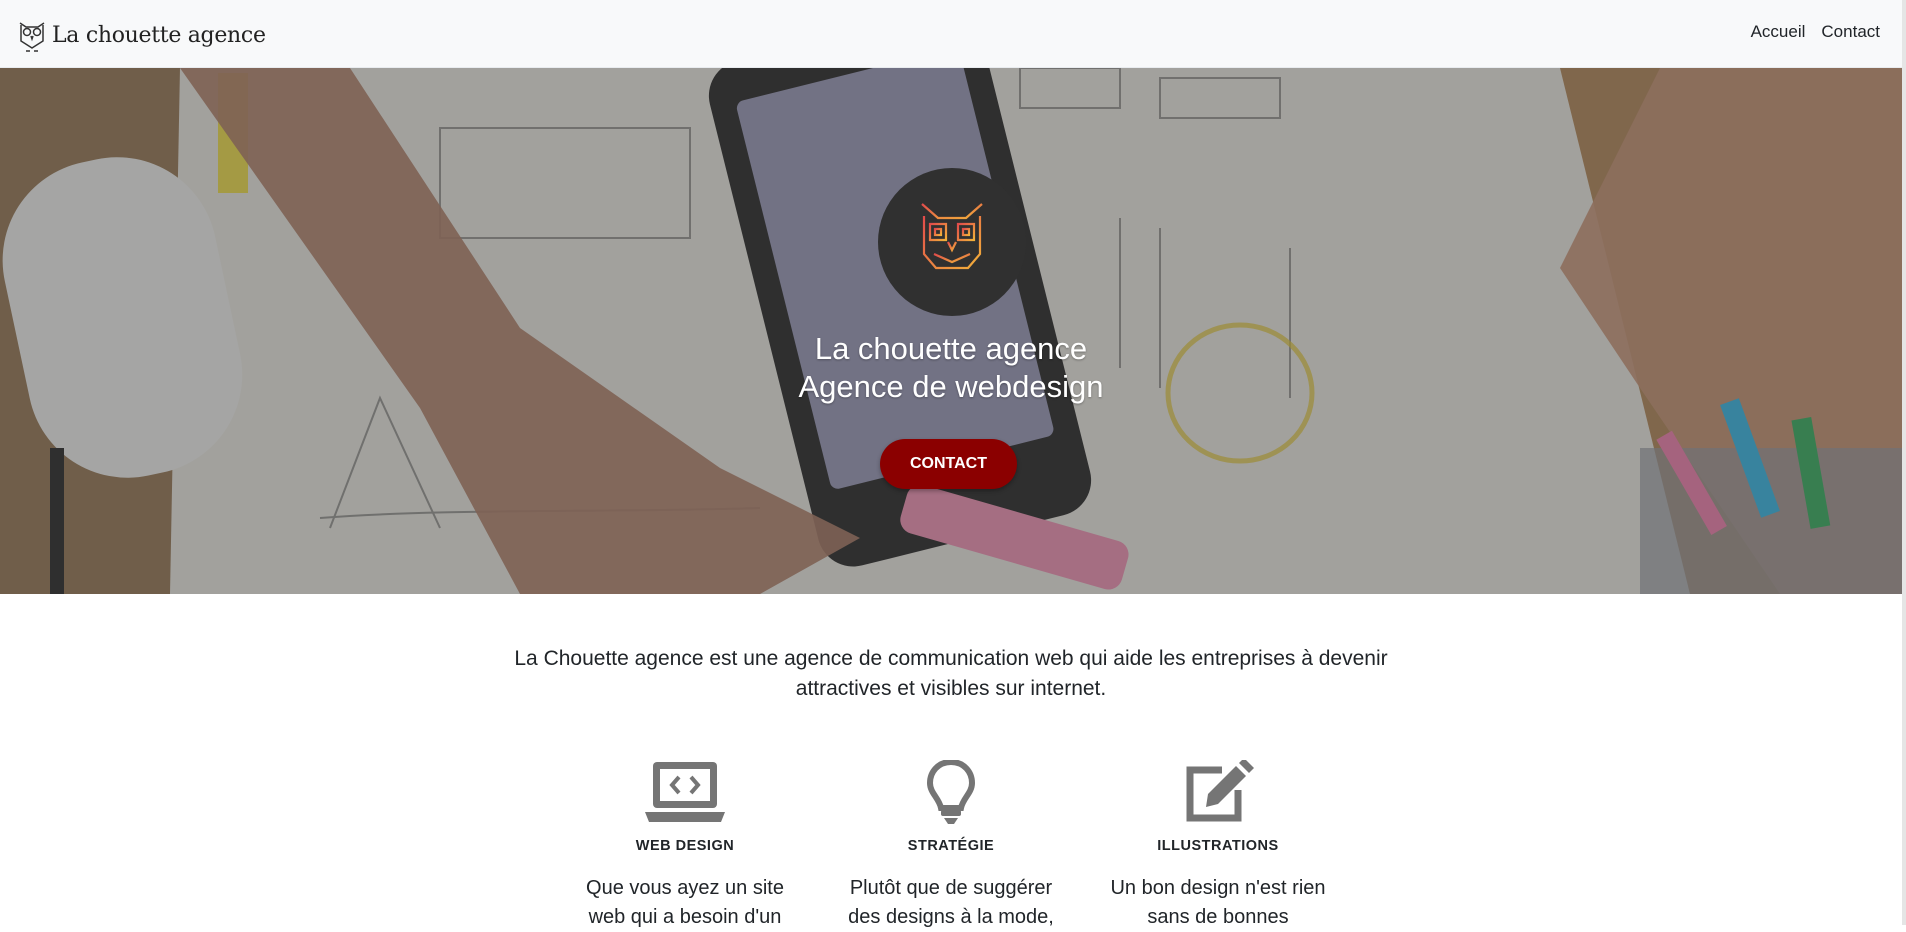 The width and height of the screenshot is (1906, 932). Describe the element at coordinates (1218, 902) in the screenshot. I see `feature-text: Un bon design n'est rien sans de bonnes` at that location.